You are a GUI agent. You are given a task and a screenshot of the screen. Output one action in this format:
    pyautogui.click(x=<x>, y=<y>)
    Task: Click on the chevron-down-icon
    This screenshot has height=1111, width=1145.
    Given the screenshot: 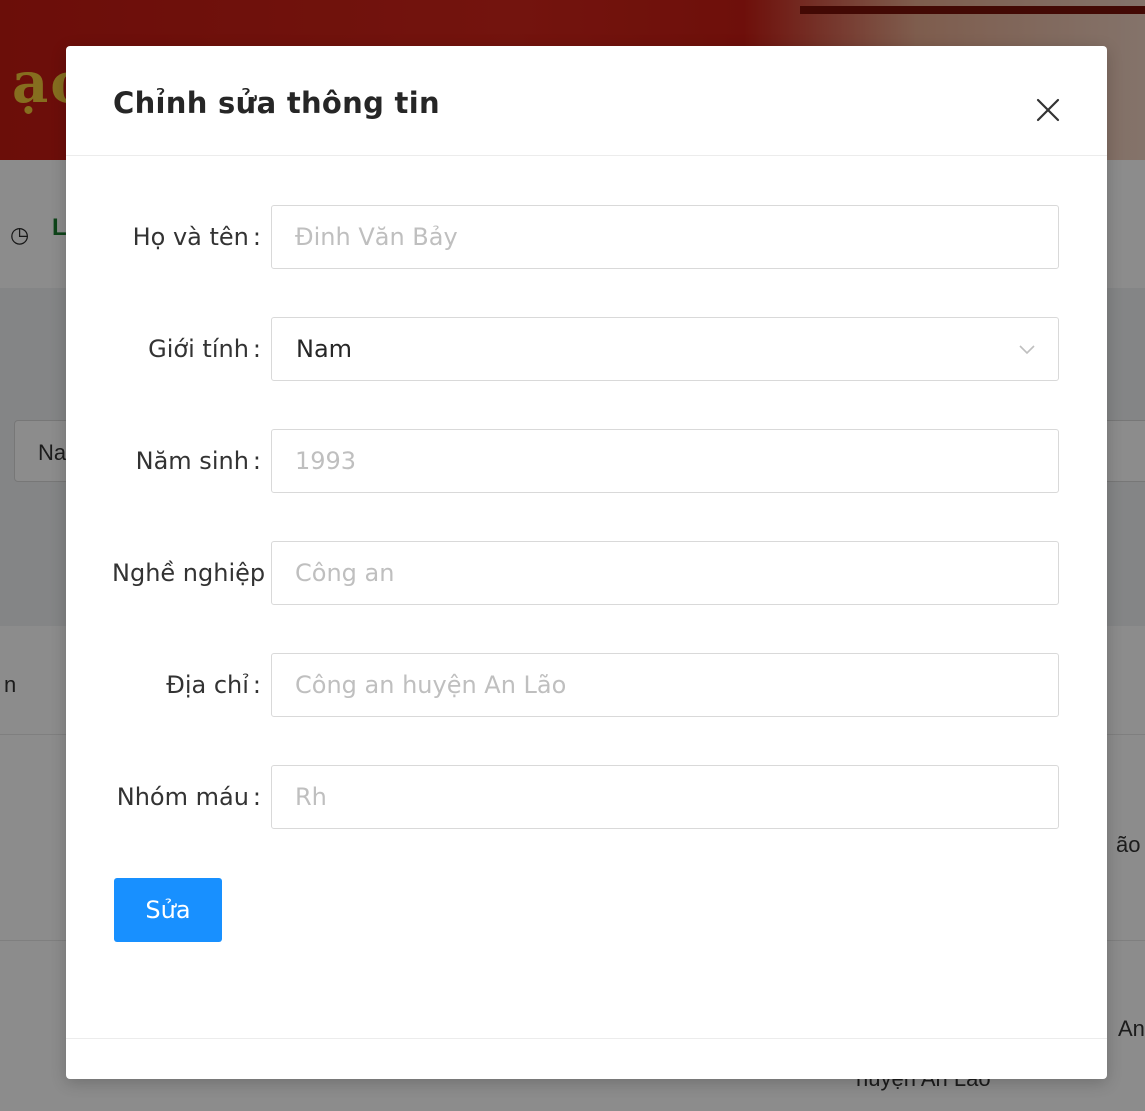 What is the action you would take?
    pyautogui.click(x=1027, y=350)
    